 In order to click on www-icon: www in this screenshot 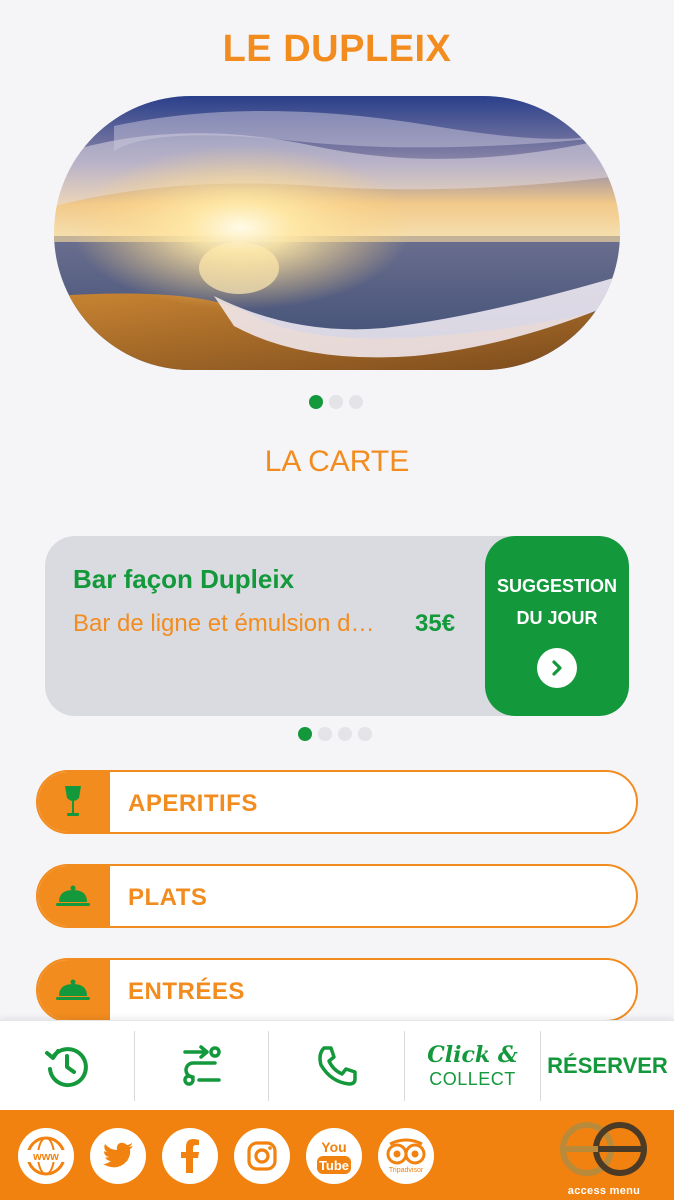, I will do `click(46, 1156)`.